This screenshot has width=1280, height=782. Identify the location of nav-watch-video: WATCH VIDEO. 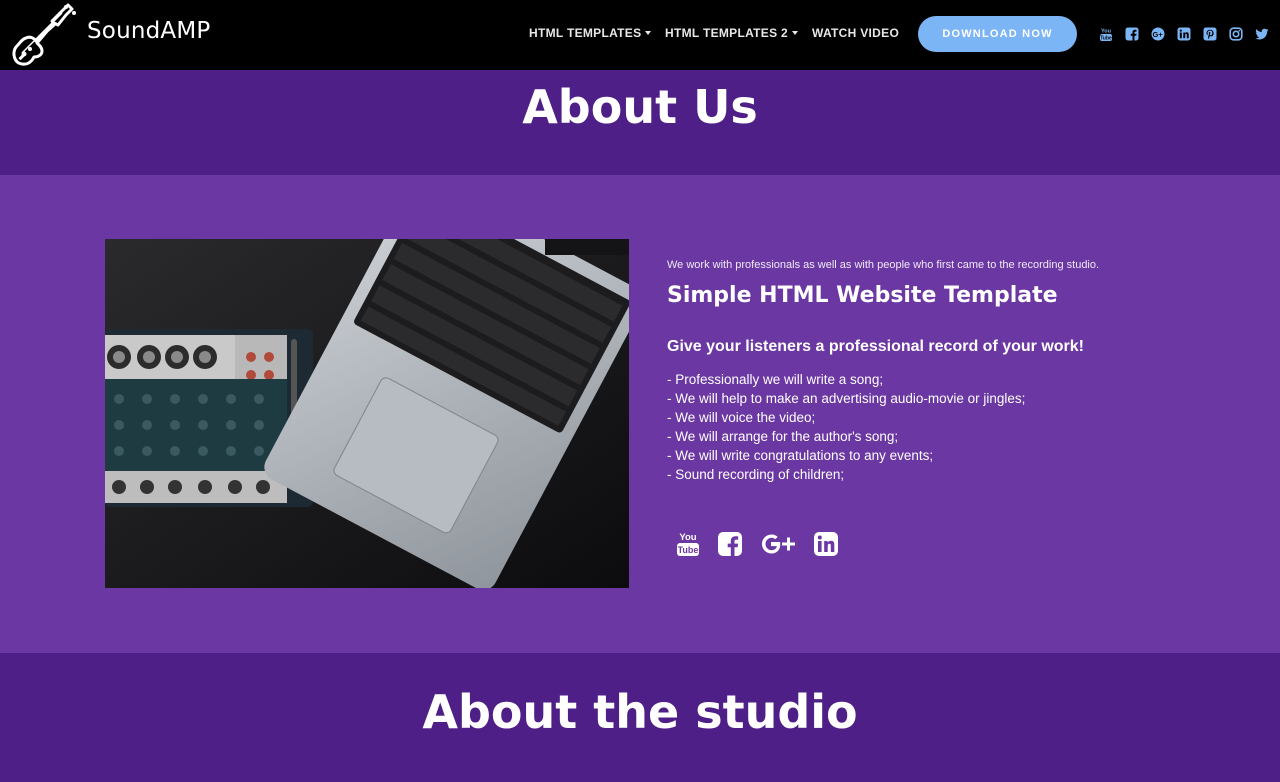
(855, 33).